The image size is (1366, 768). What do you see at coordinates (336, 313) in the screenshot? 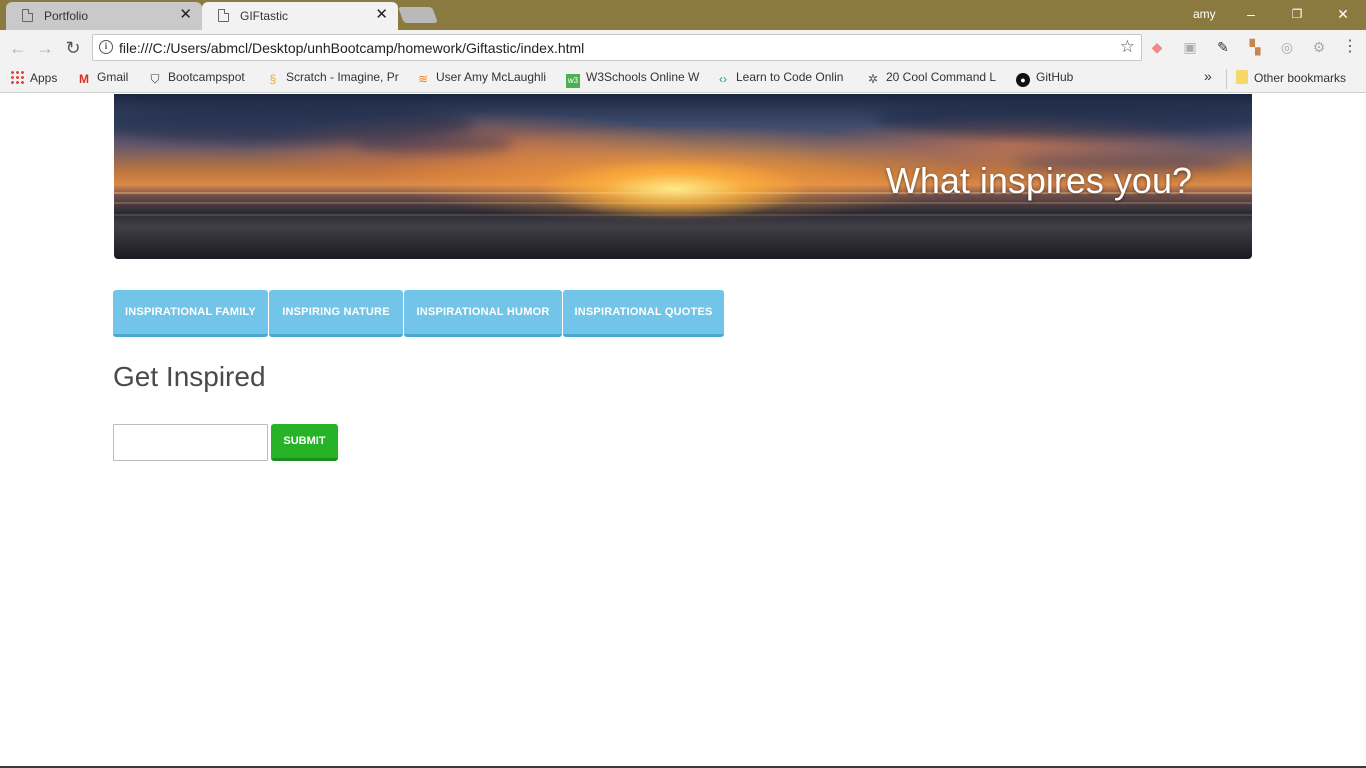
I see `topic-button-nature: Inspiring Nature` at bounding box center [336, 313].